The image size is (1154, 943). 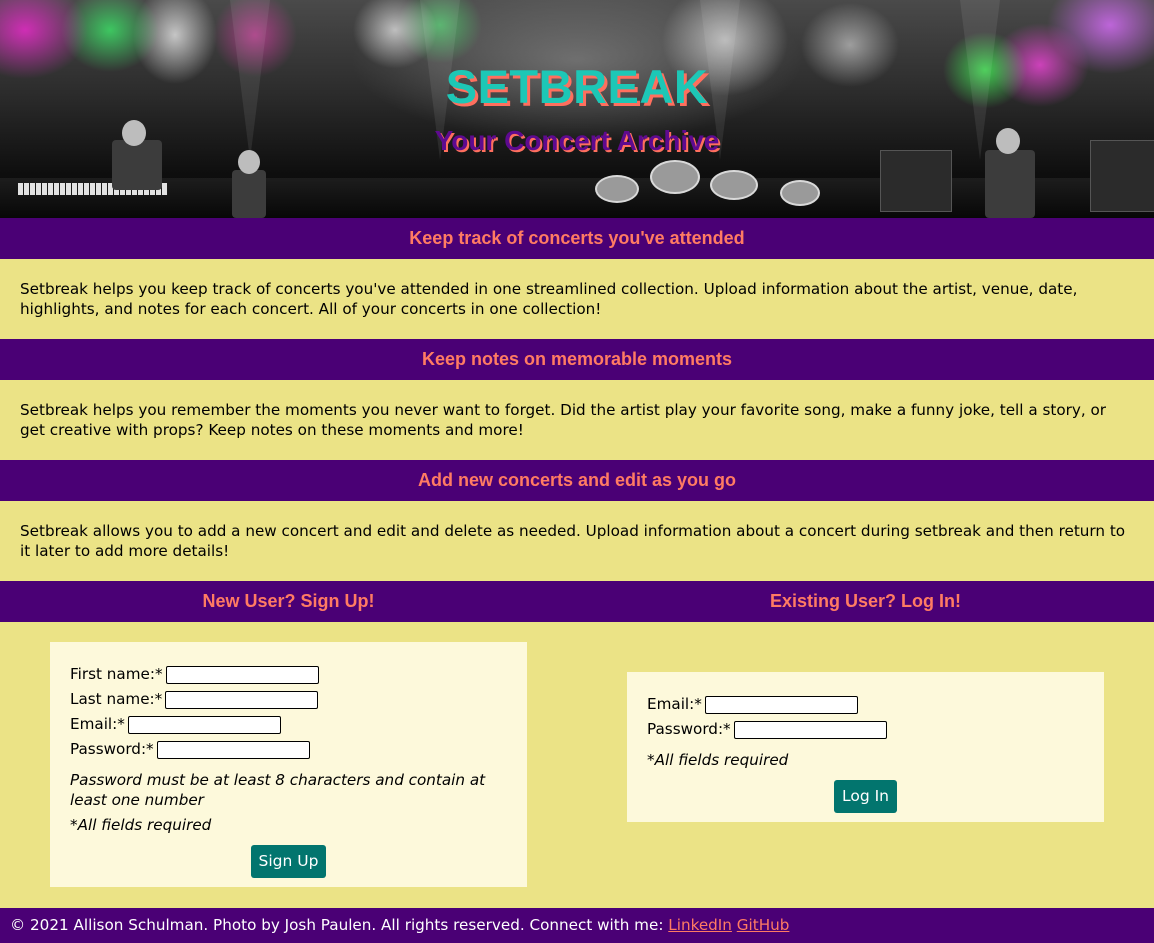 What do you see at coordinates (288, 601) in the screenshot?
I see `signup-heading: New User? Sign Up!` at bounding box center [288, 601].